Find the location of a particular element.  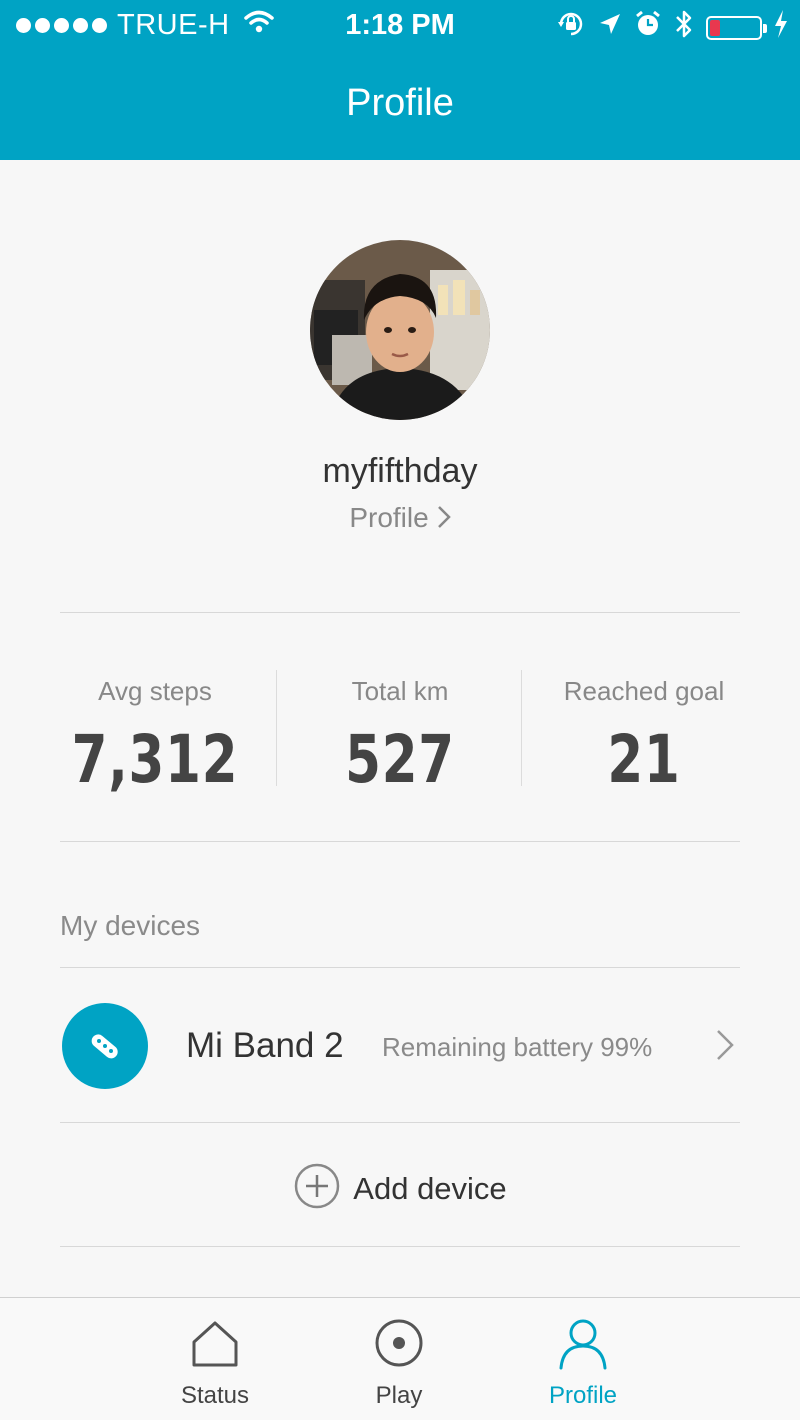

add-device-button: Add device is located at coordinates (400, 1187).